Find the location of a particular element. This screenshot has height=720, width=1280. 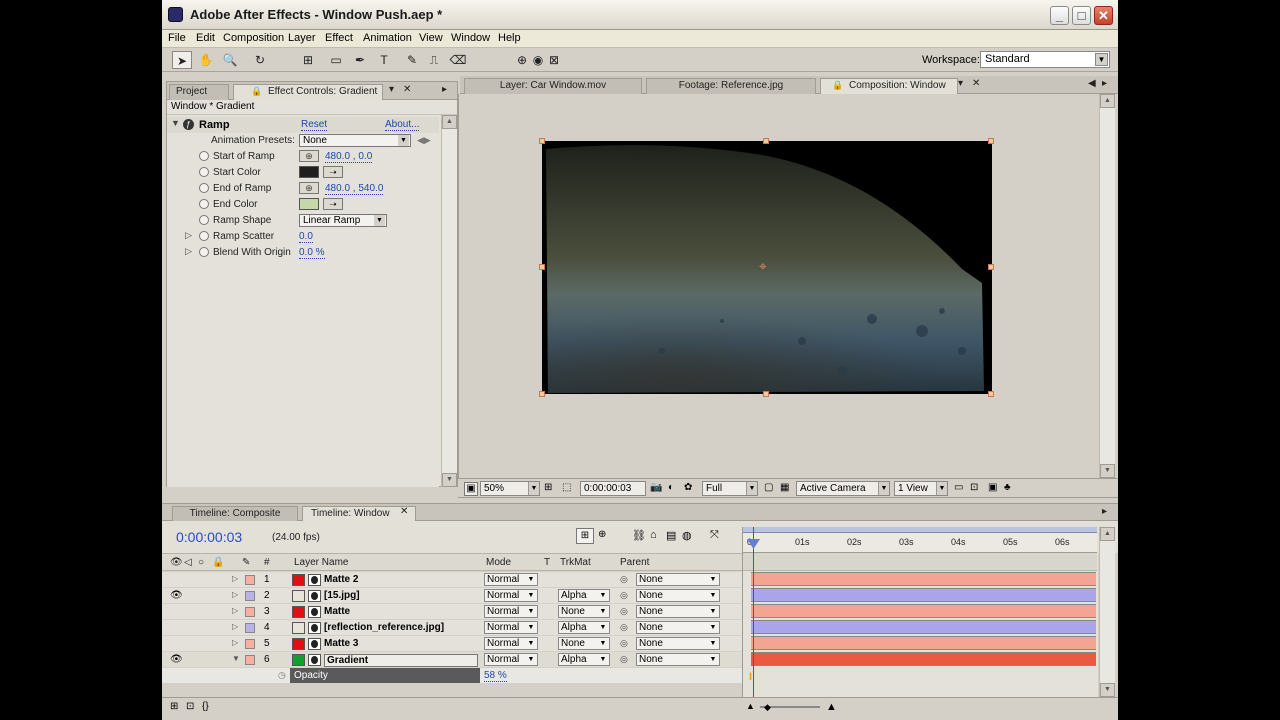

menu-file: File is located at coordinates (177, 38).